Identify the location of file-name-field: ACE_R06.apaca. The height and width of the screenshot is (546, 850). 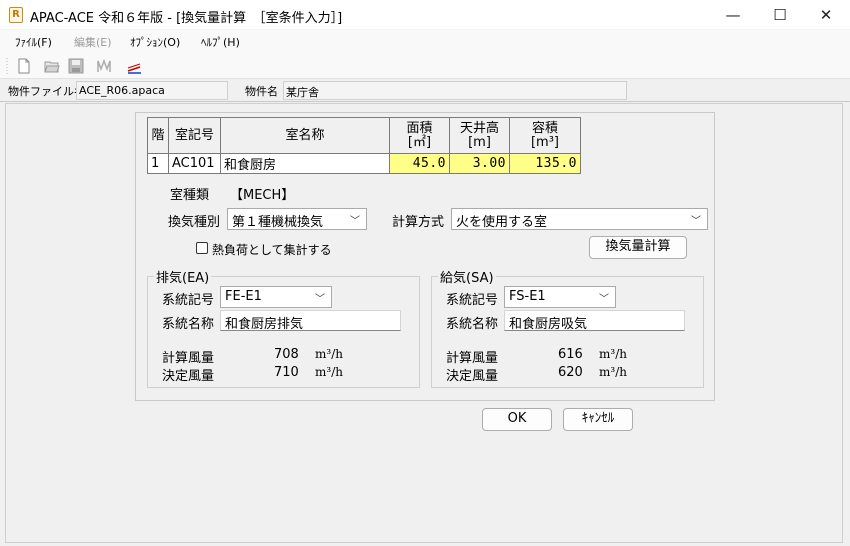
(152, 90).